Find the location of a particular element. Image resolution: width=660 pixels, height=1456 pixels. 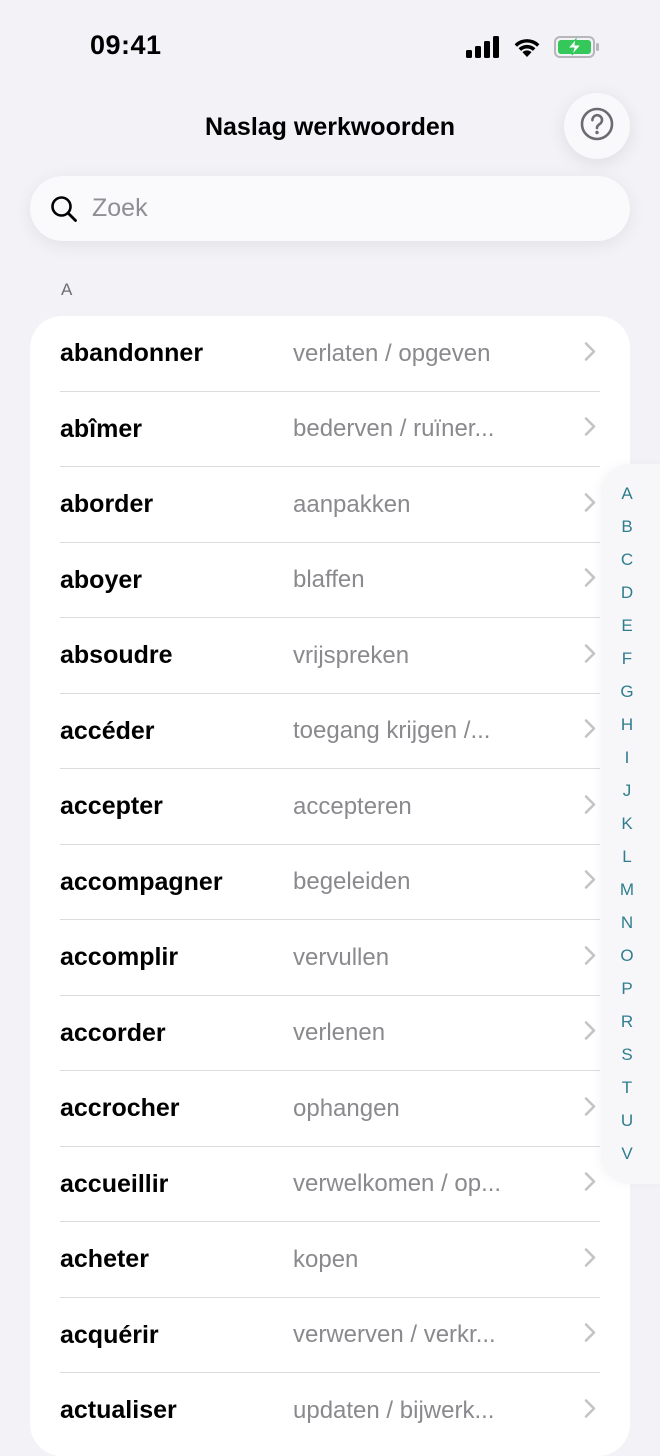

verb-translation: accepteren is located at coordinates (352, 806).